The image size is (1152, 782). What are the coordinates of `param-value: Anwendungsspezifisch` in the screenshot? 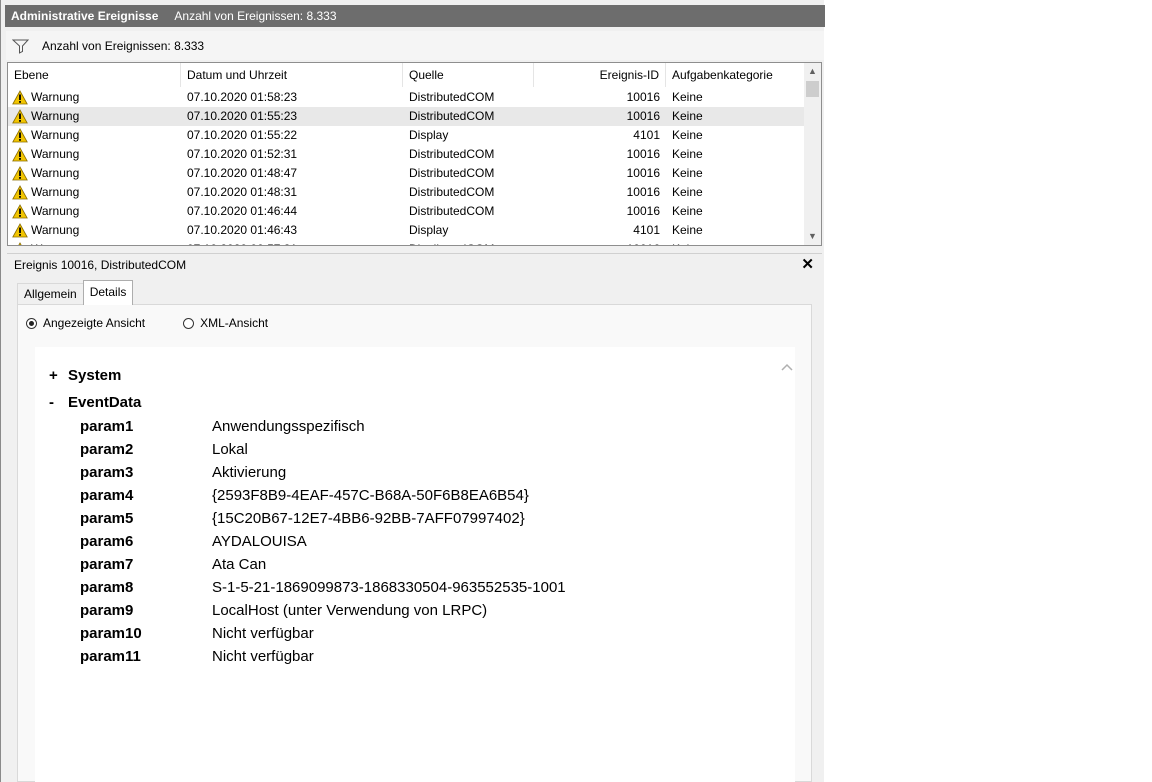 It's located at (288, 426).